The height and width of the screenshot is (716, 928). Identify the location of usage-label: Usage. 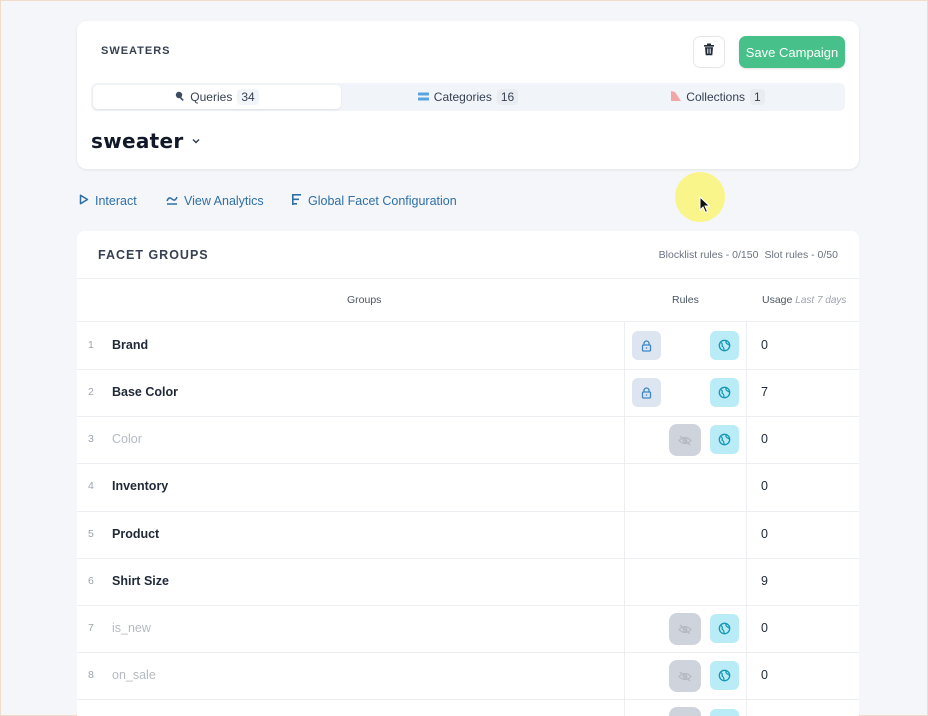
(777, 300).